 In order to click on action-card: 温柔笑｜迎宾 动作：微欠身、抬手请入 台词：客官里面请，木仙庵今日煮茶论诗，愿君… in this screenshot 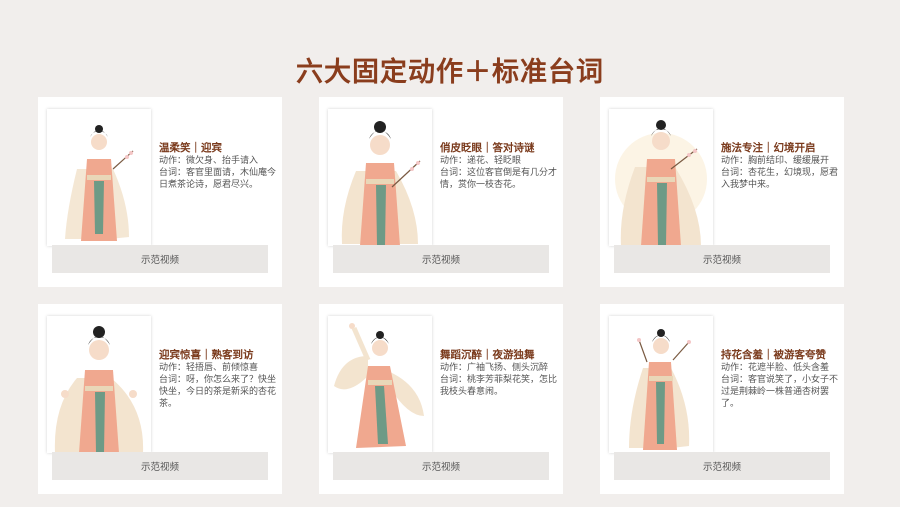, I will do `click(160, 192)`.